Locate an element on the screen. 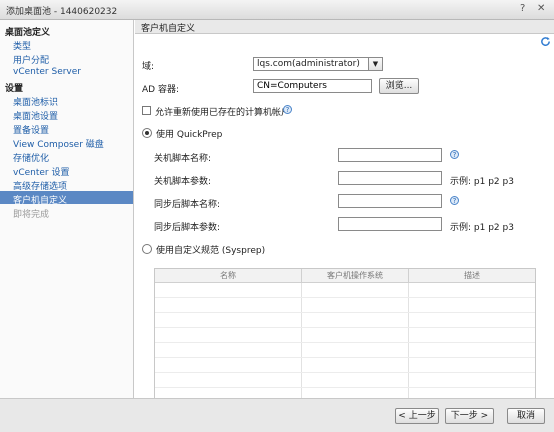  title-bar: 添加桌面池 - 1440620232 ? ✕ is located at coordinates (277, 10).